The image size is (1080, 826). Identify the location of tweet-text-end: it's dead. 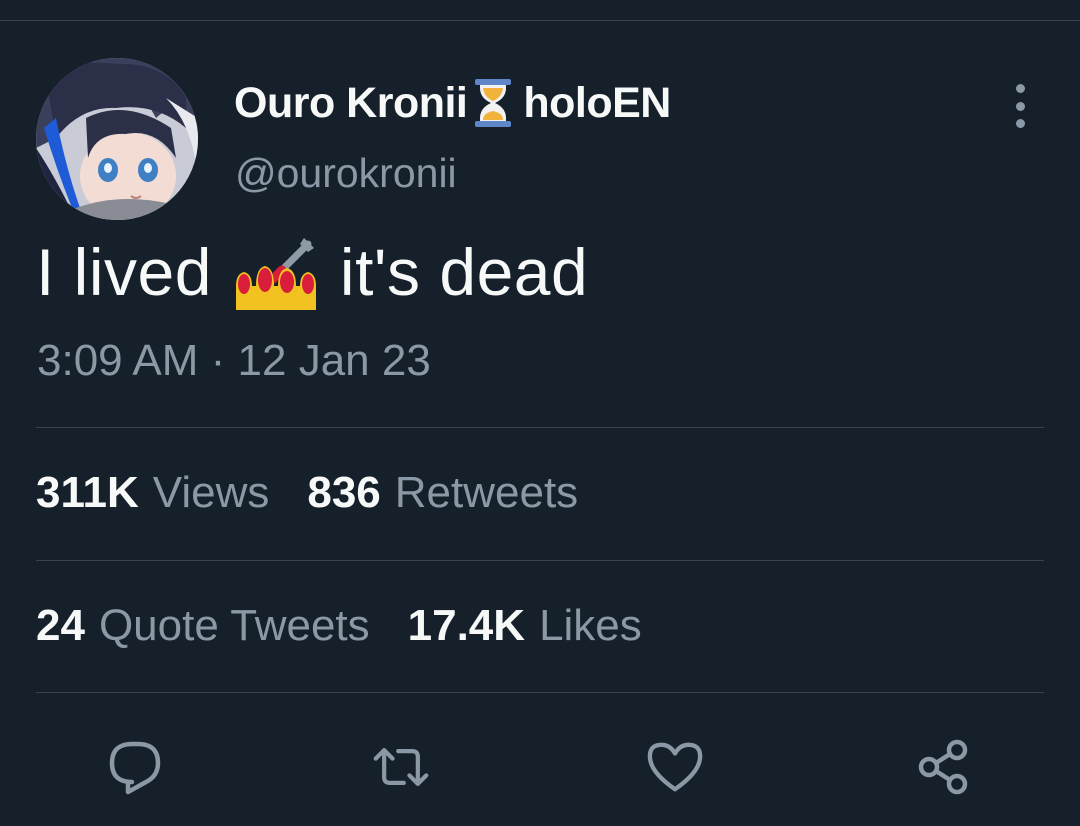
(464, 272).